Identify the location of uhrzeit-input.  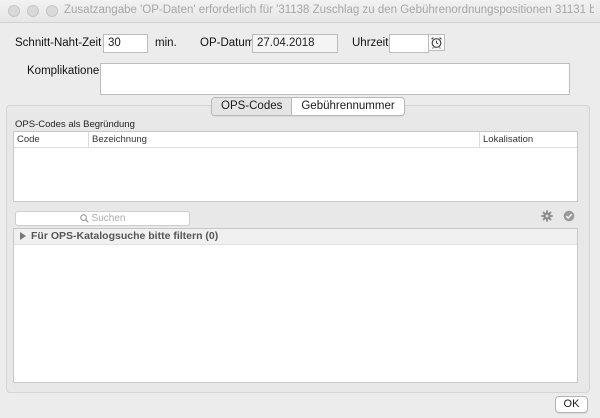
(409, 43).